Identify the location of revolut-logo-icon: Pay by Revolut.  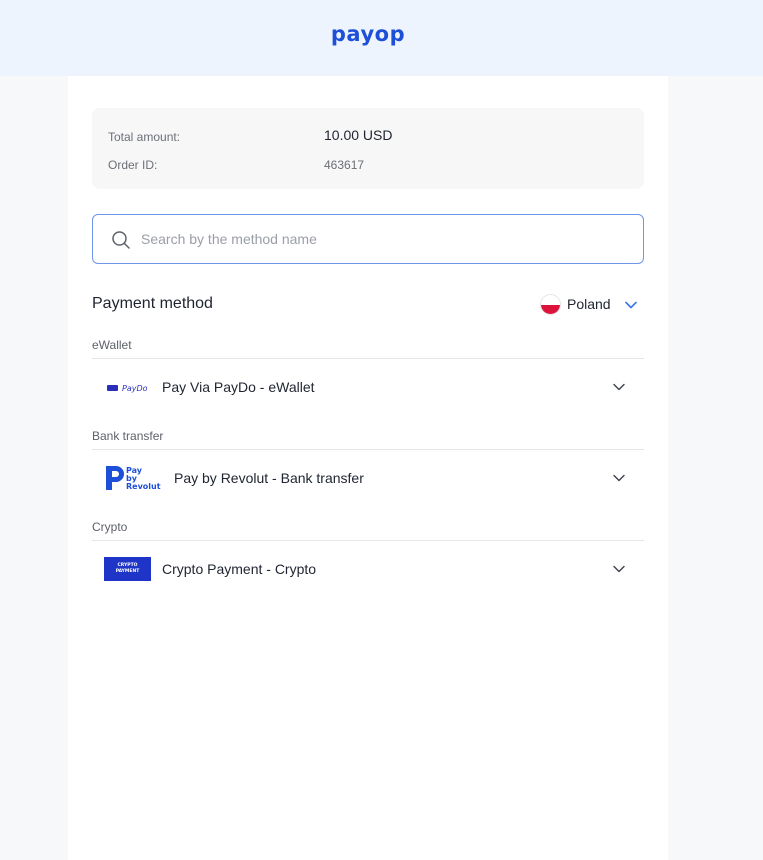
(133, 478).